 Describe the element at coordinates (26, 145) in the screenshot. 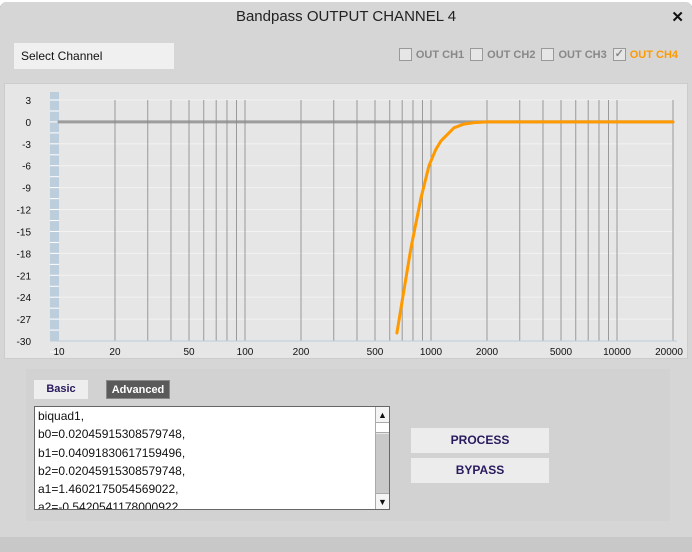

I see `y-tick-label: -3` at that location.